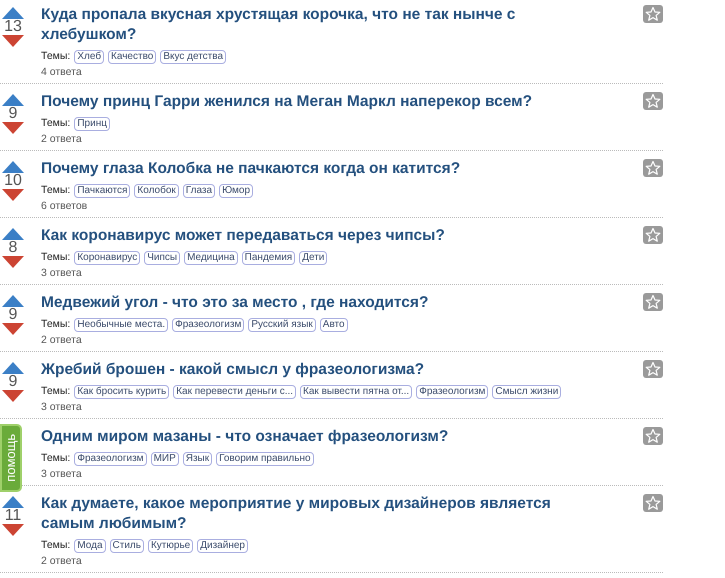  Describe the element at coordinates (334, 325) in the screenshot. I see `topic-tag: Авто` at that location.